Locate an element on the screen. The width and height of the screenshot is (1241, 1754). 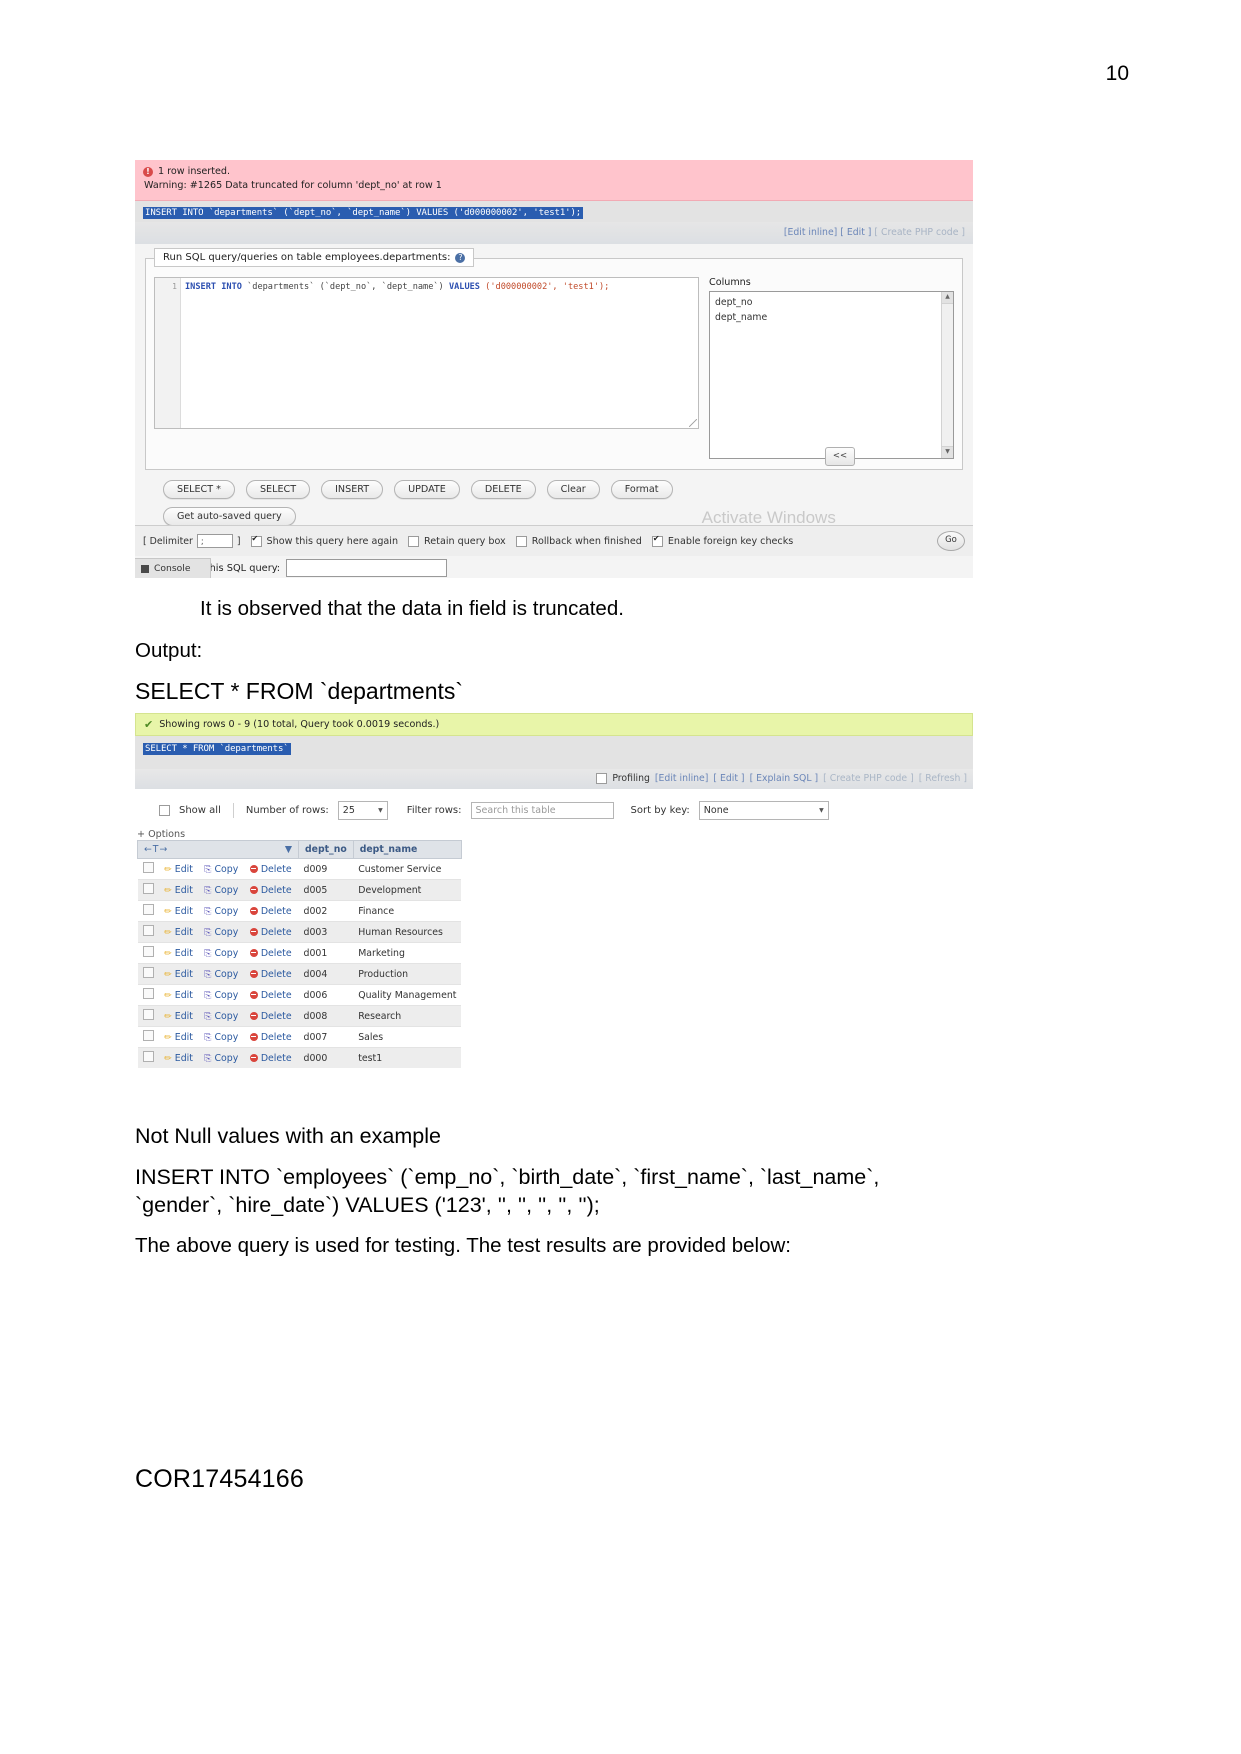
editor-resize-handle is located at coordinates (693, 423).